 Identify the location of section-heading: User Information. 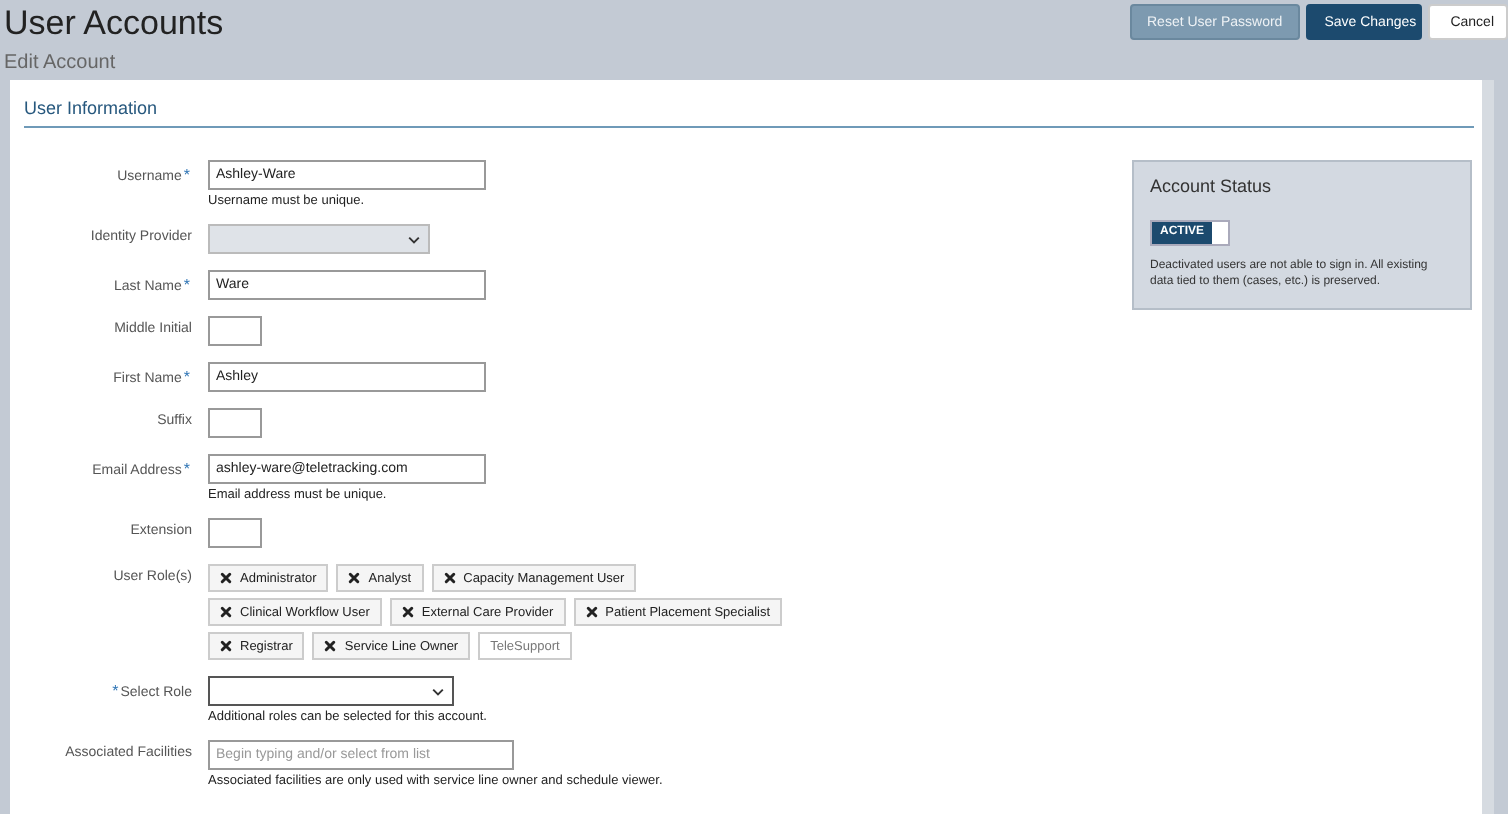
(749, 113).